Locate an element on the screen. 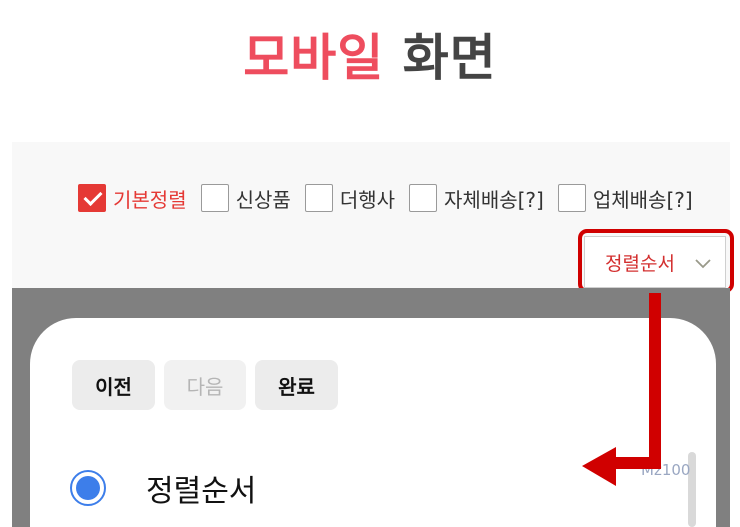 The height and width of the screenshot is (527, 740). filter-new-products: 신상품 is located at coordinates (245, 198).